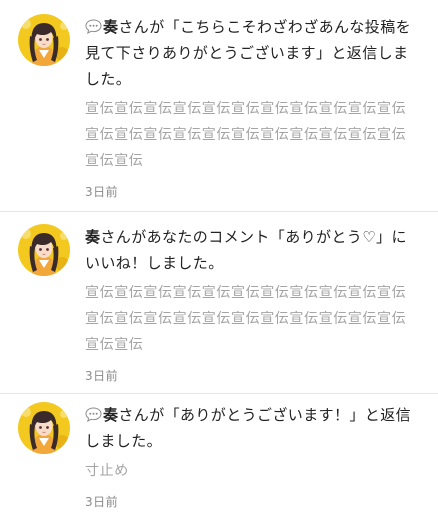 The width and height of the screenshot is (438, 512). Describe the element at coordinates (248, 428) in the screenshot. I see `notification-action: さんが「ありがとうございます！」と返信しました。` at that location.